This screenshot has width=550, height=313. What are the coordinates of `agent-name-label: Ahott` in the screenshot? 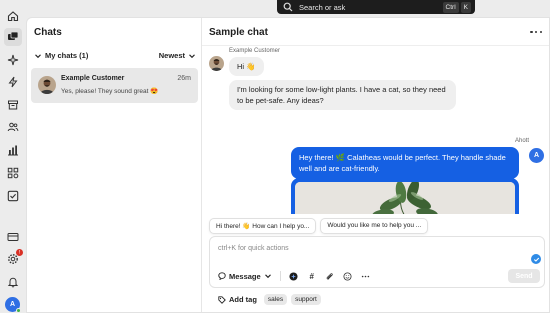 It's located at (521, 141).